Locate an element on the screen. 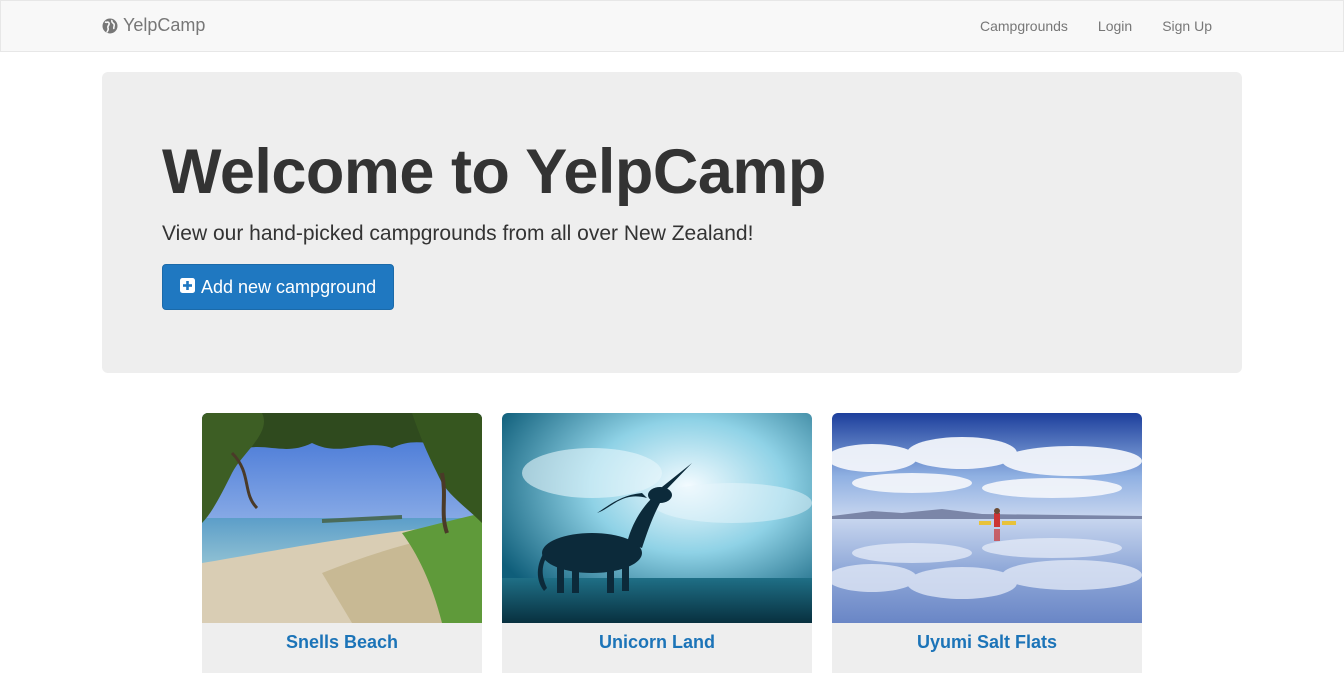  campground-title: Snells Beach is located at coordinates (342, 642).